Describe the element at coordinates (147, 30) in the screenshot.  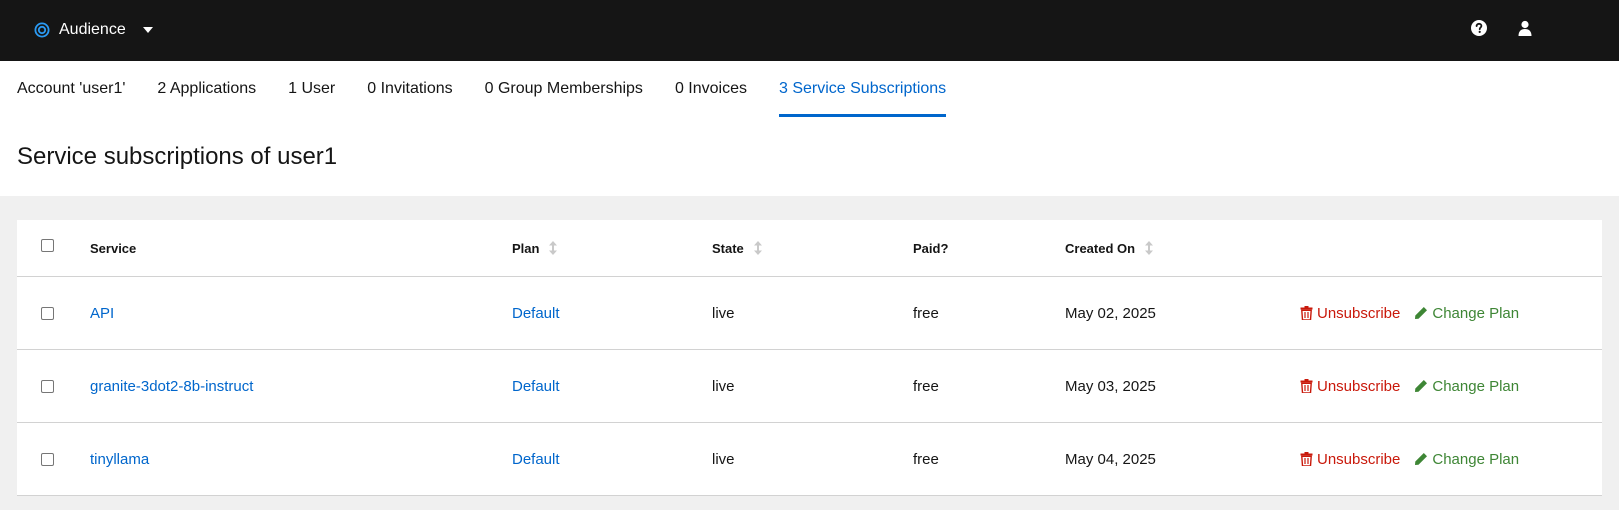
I see `caret-down-icon` at that location.